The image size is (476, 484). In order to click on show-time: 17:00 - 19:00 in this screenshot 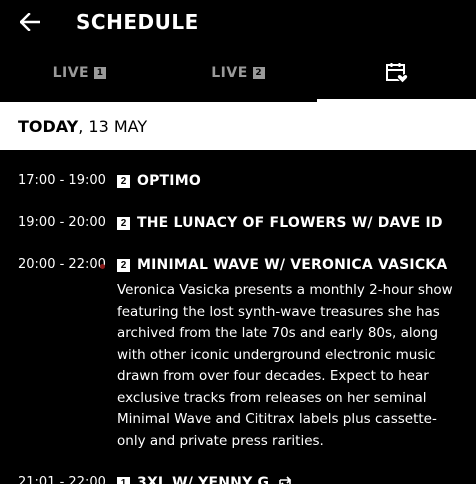, I will do `click(62, 180)`.